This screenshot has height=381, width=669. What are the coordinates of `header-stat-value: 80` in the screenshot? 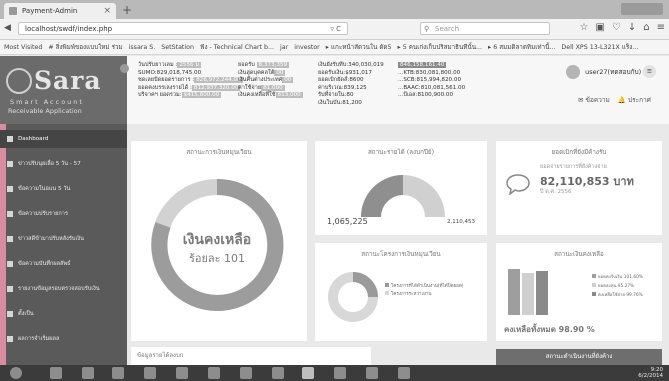 It's located at (350, 95).